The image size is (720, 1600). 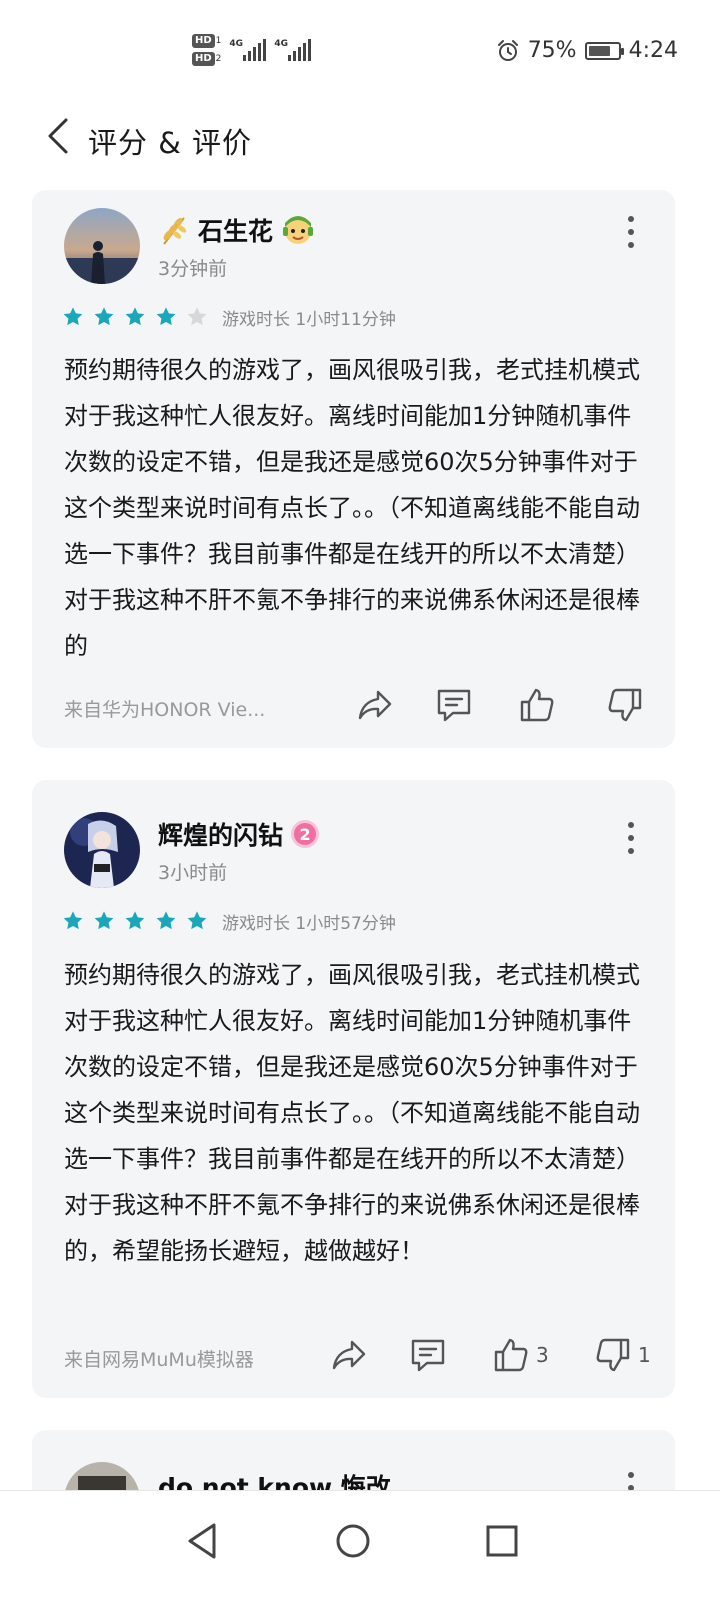 What do you see at coordinates (193, 269) in the screenshot?
I see `review-time: 3分钟前` at bounding box center [193, 269].